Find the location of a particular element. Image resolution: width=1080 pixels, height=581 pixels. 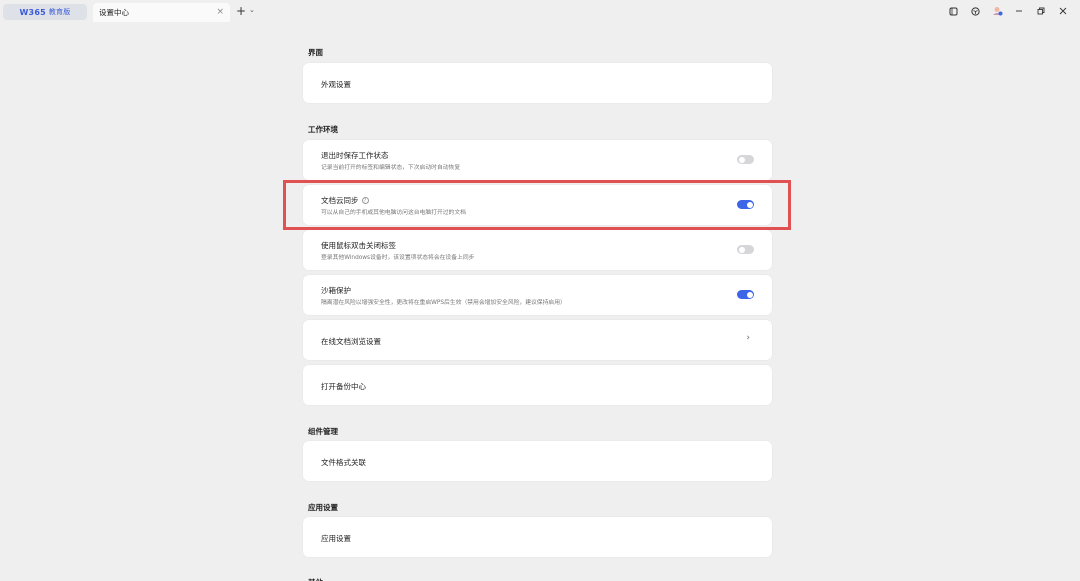

section-title-work-environment: 工作环境 is located at coordinates (323, 129).